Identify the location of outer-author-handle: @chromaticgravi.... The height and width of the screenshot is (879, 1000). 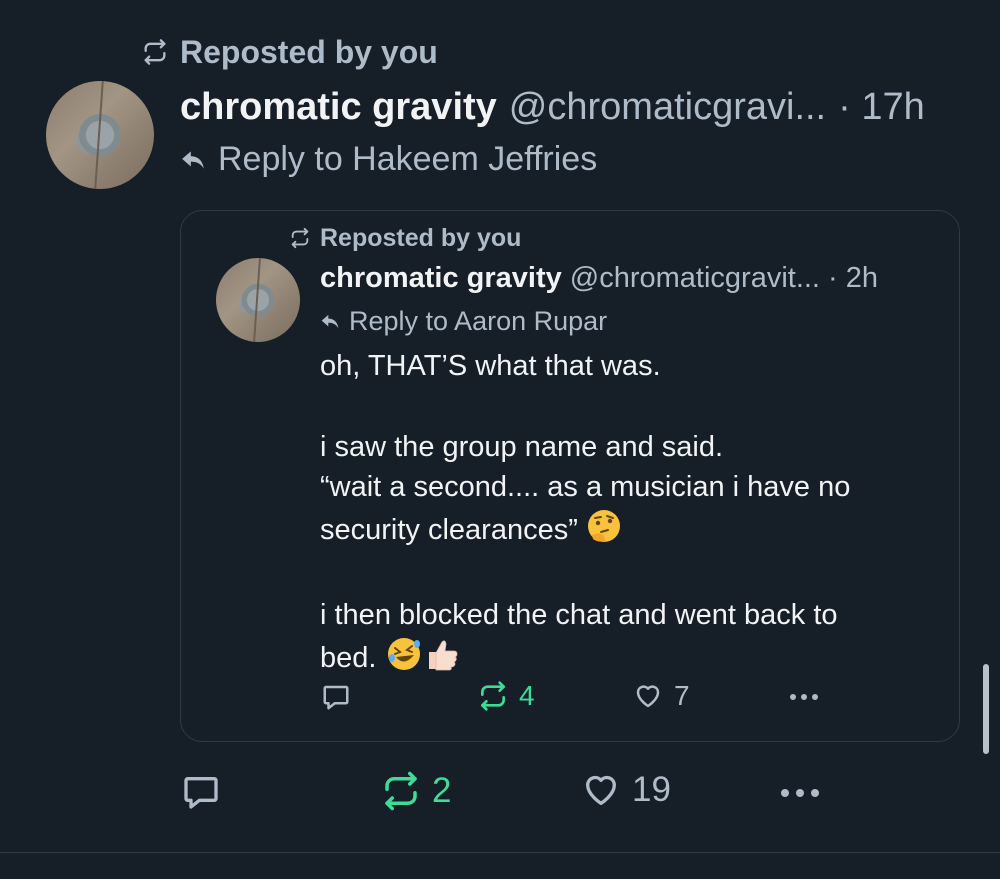
(667, 107).